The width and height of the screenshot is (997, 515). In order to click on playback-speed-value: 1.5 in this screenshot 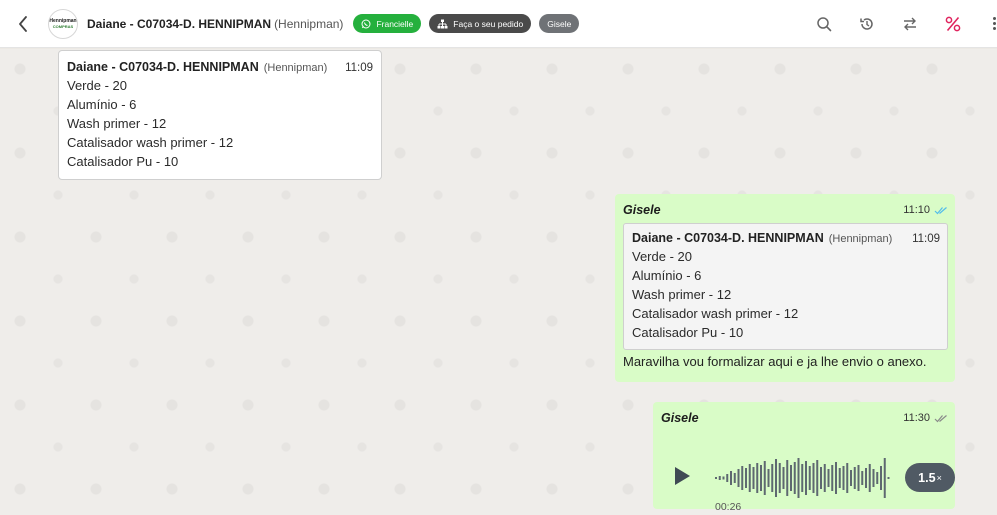, I will do `click(927, 477)`.